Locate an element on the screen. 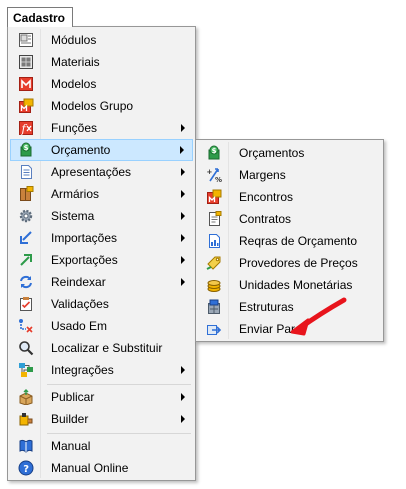  menu-item-usado-em: Usado Em is located at coordinates (101, 326).